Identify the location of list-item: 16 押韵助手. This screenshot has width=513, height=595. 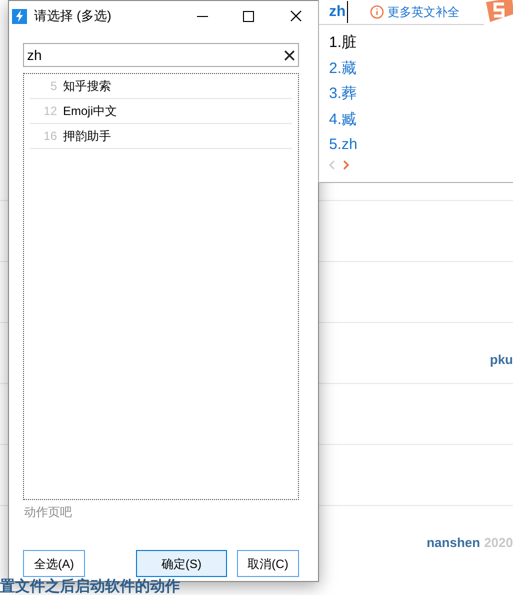
(161, 136).